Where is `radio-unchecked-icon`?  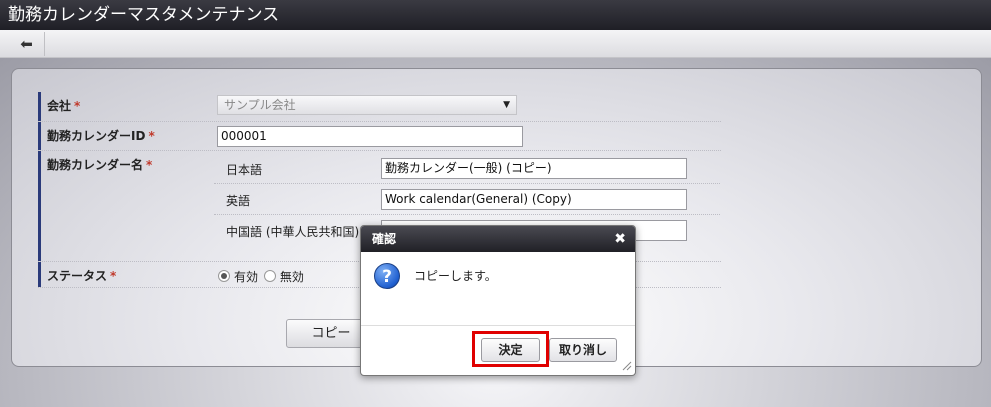 radio-unchecked-icon is located at coordinates (269, 276).